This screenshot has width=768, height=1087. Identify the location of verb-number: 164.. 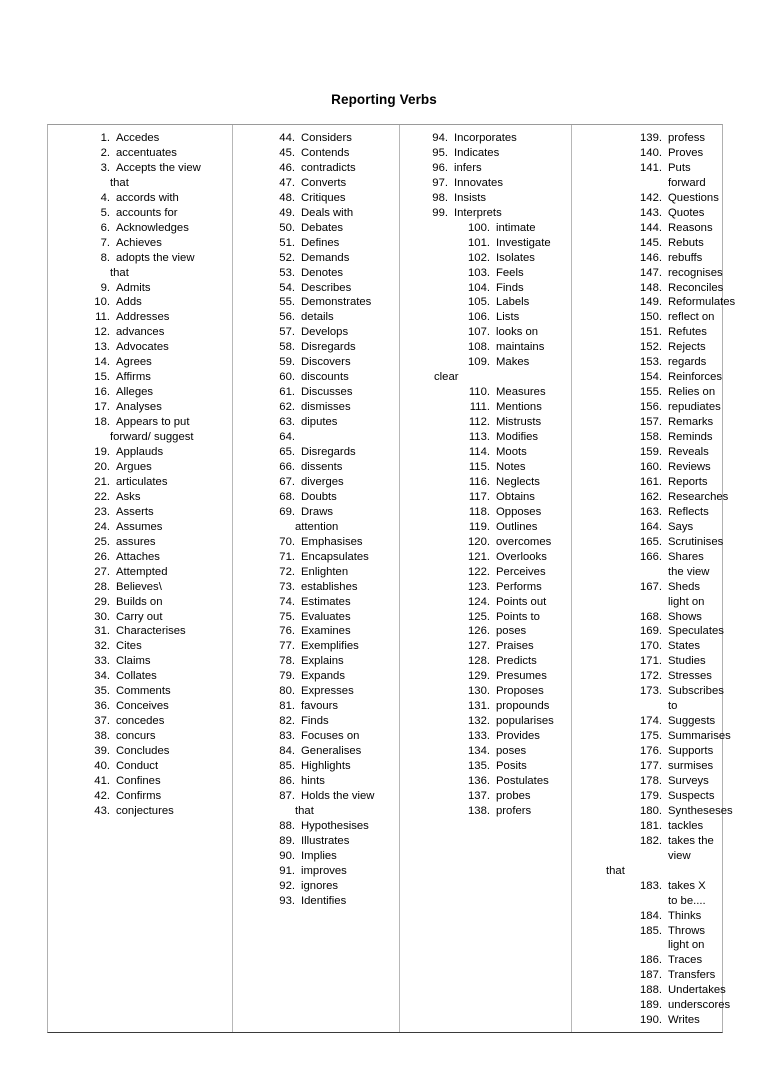
(651, 526).